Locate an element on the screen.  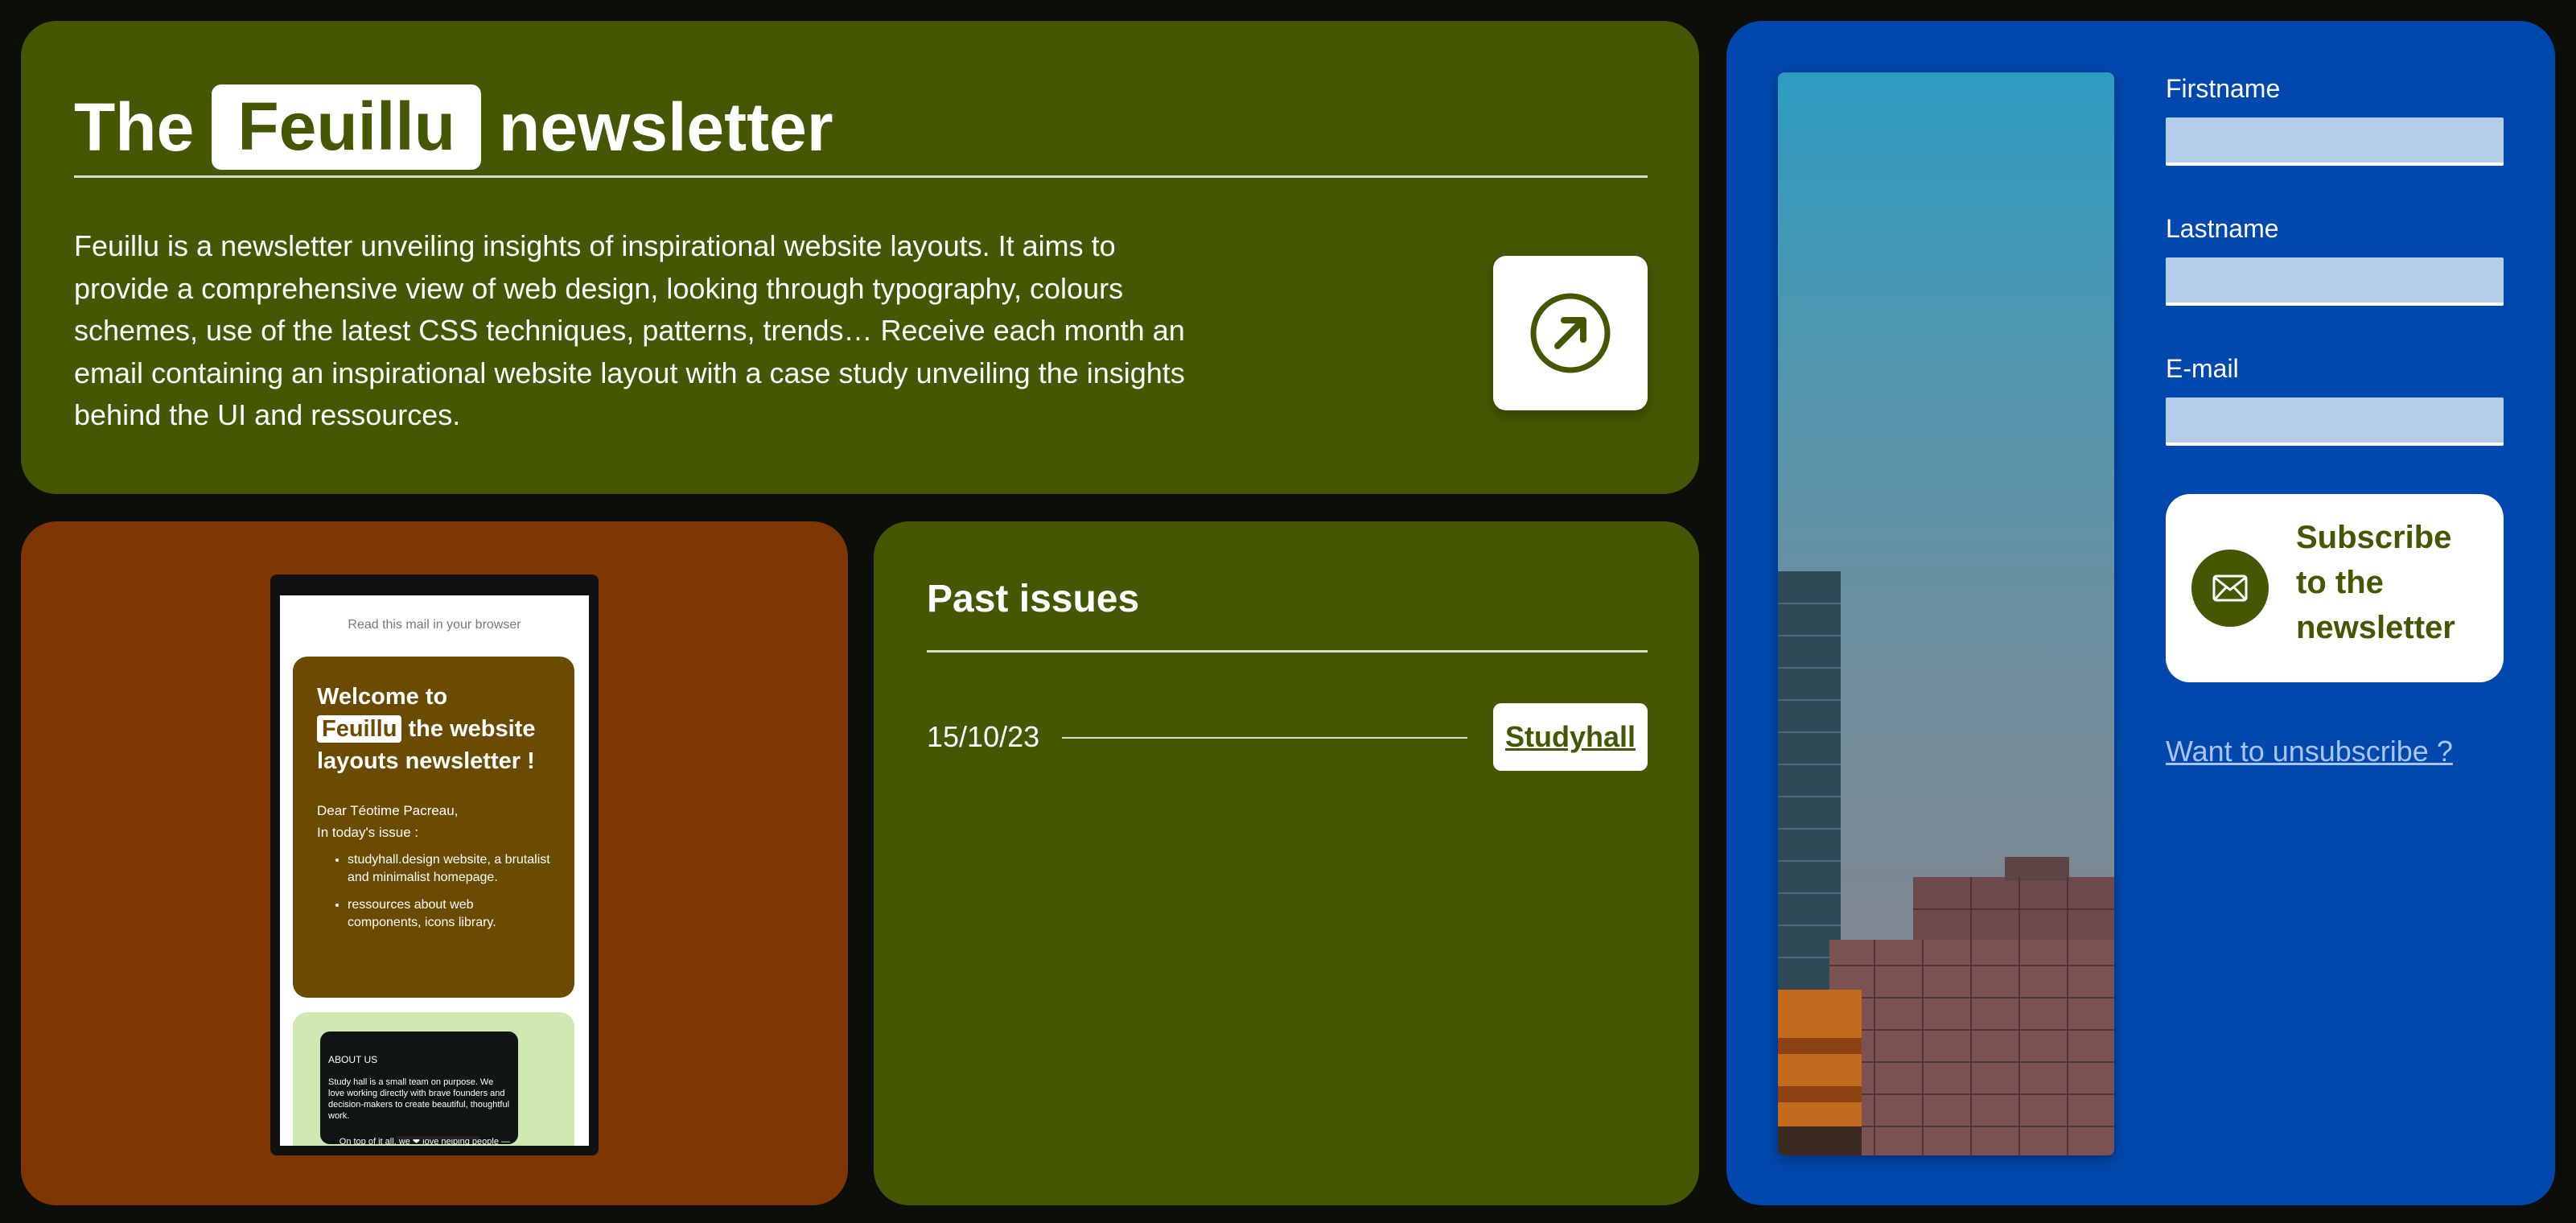
past-issues-title: Past issues is located at coordinates (1033, 598).